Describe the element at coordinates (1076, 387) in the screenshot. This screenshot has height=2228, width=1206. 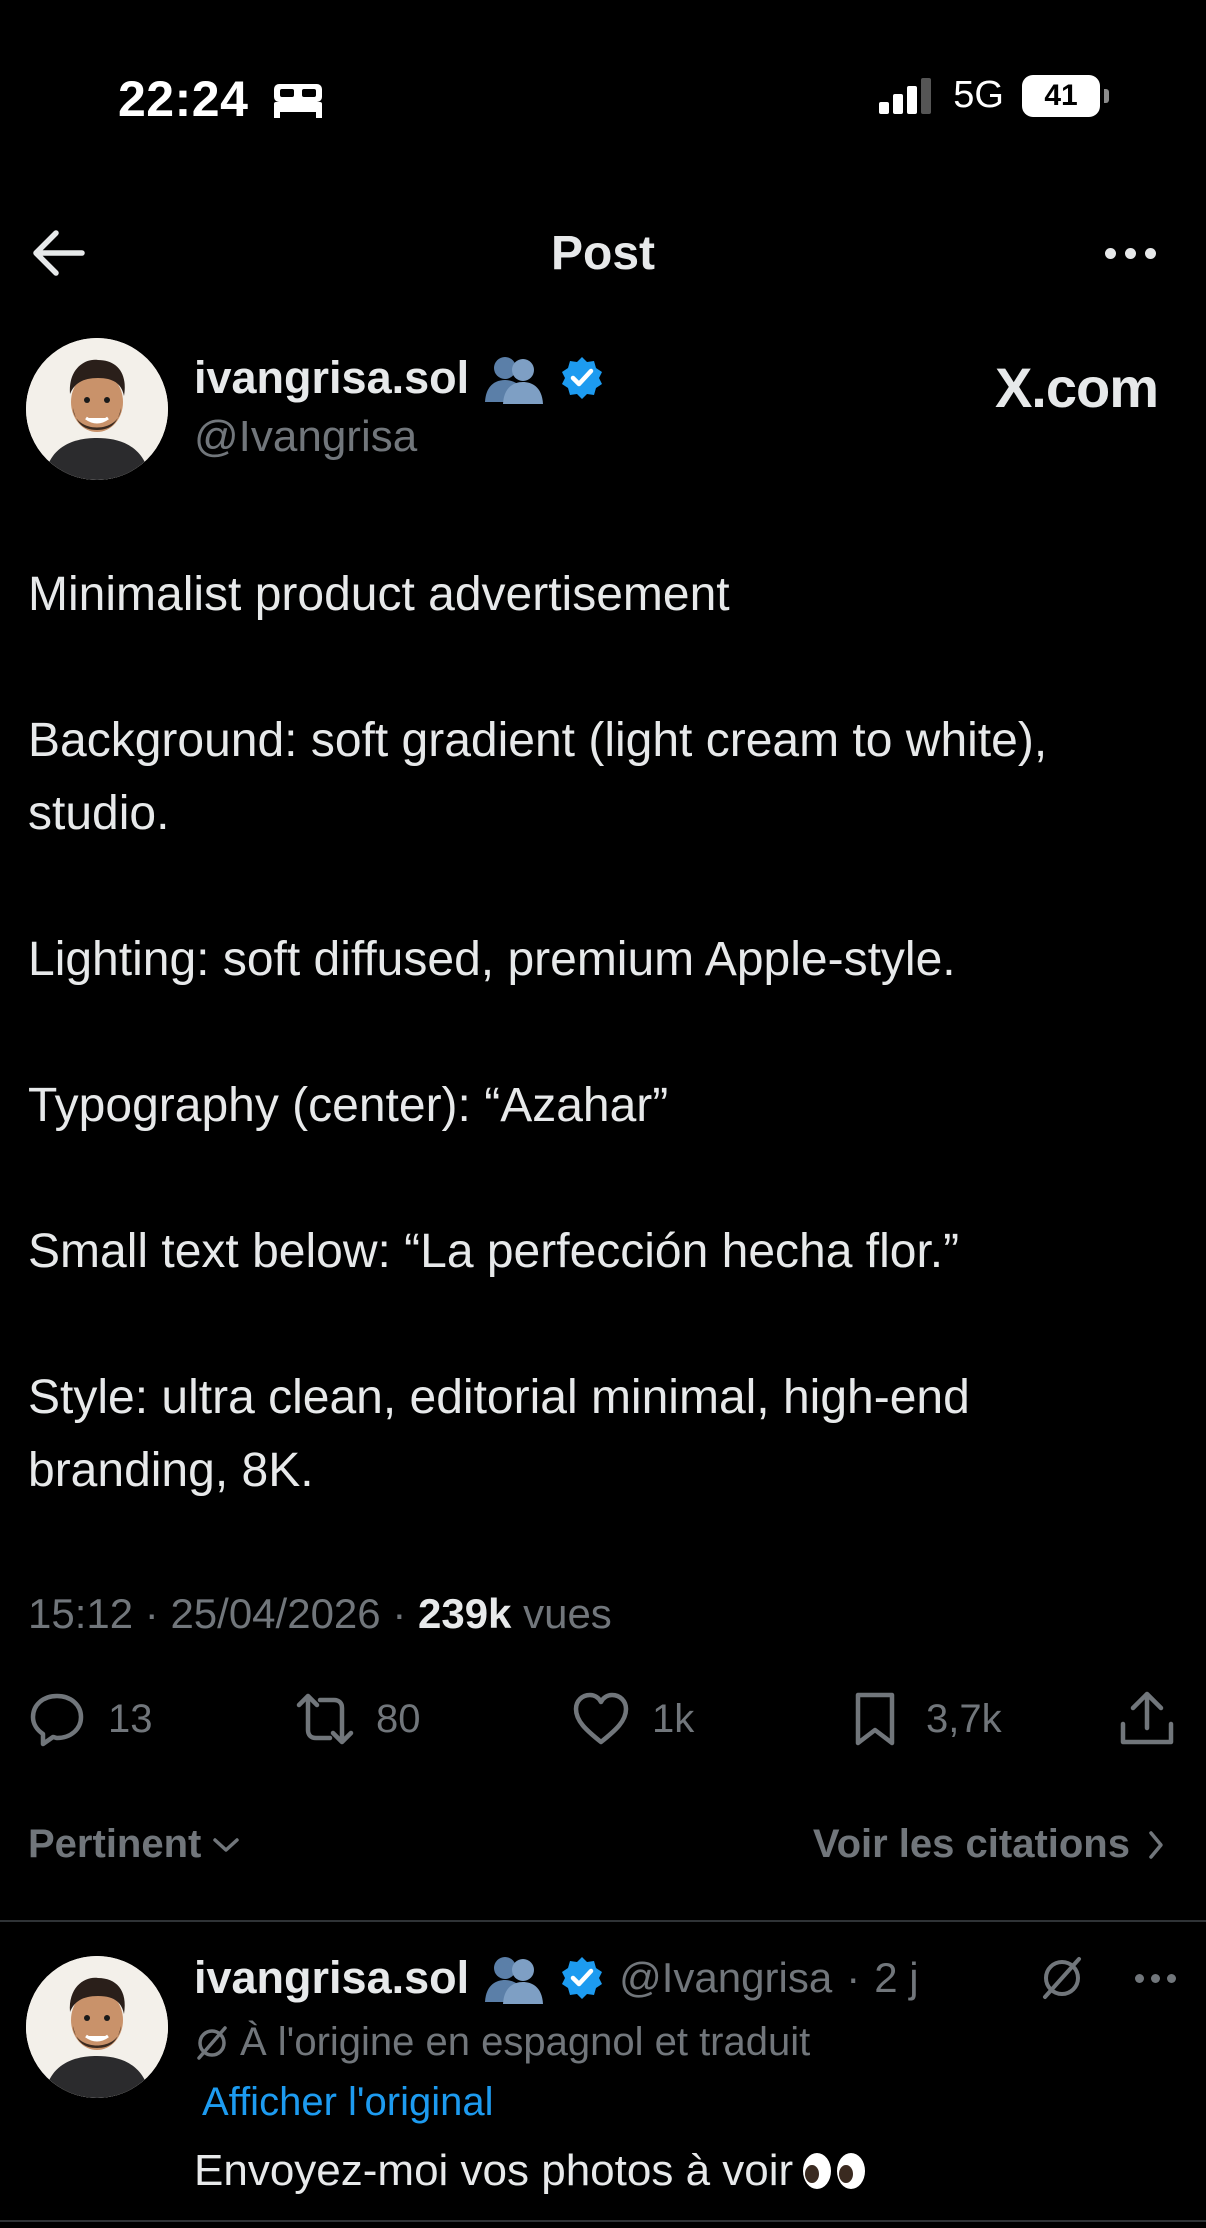
I see `xcom-watermark: X.com` at that location.